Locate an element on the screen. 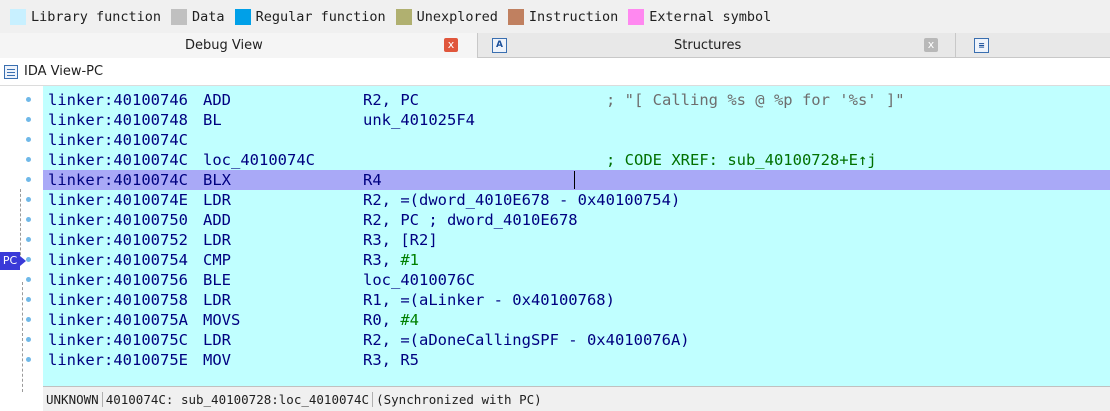  status-location: 4010074C: sub_40100728:loc_4010074C is located at coordinates (238, 399).